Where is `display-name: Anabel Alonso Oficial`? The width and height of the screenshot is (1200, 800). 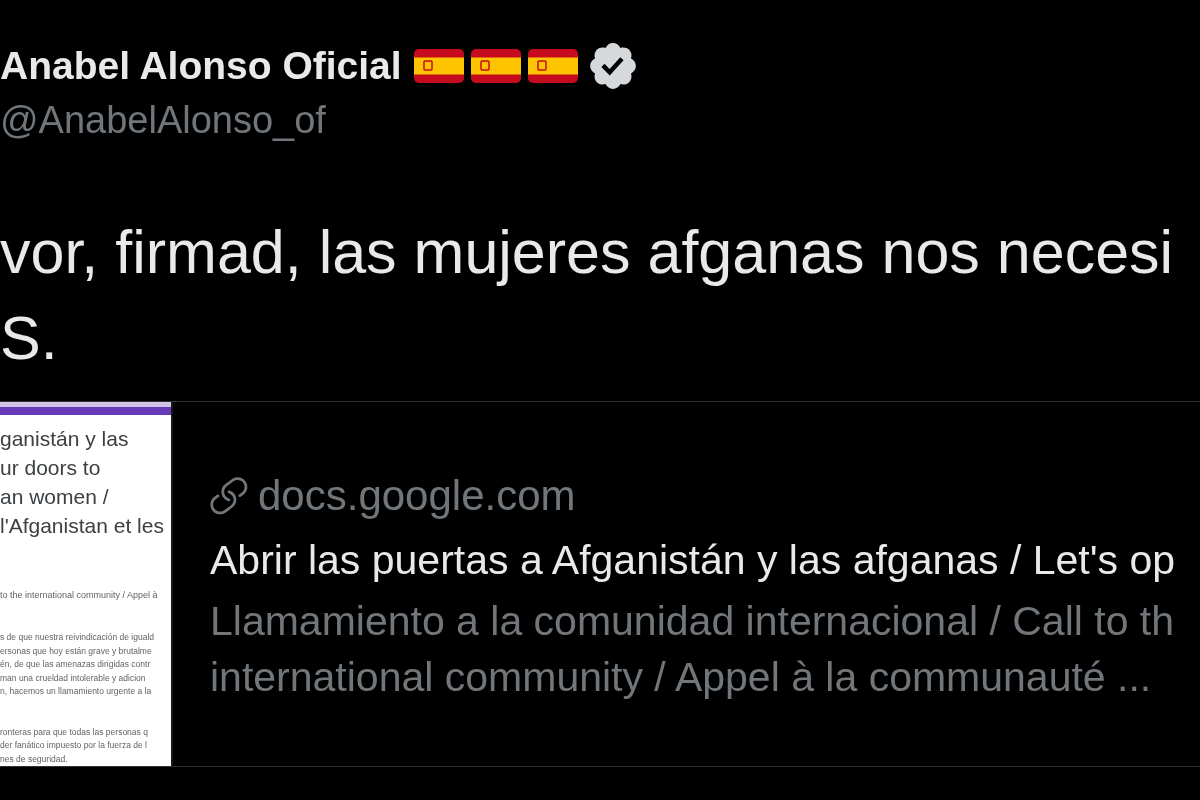
display-name: Anabel Alonso Oficial is located at coordinates (201, 66).